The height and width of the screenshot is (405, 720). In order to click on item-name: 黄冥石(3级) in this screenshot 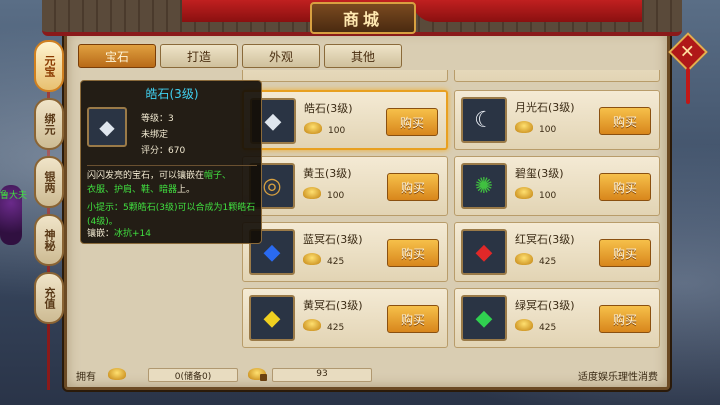, I will do `click(333, 305)`.